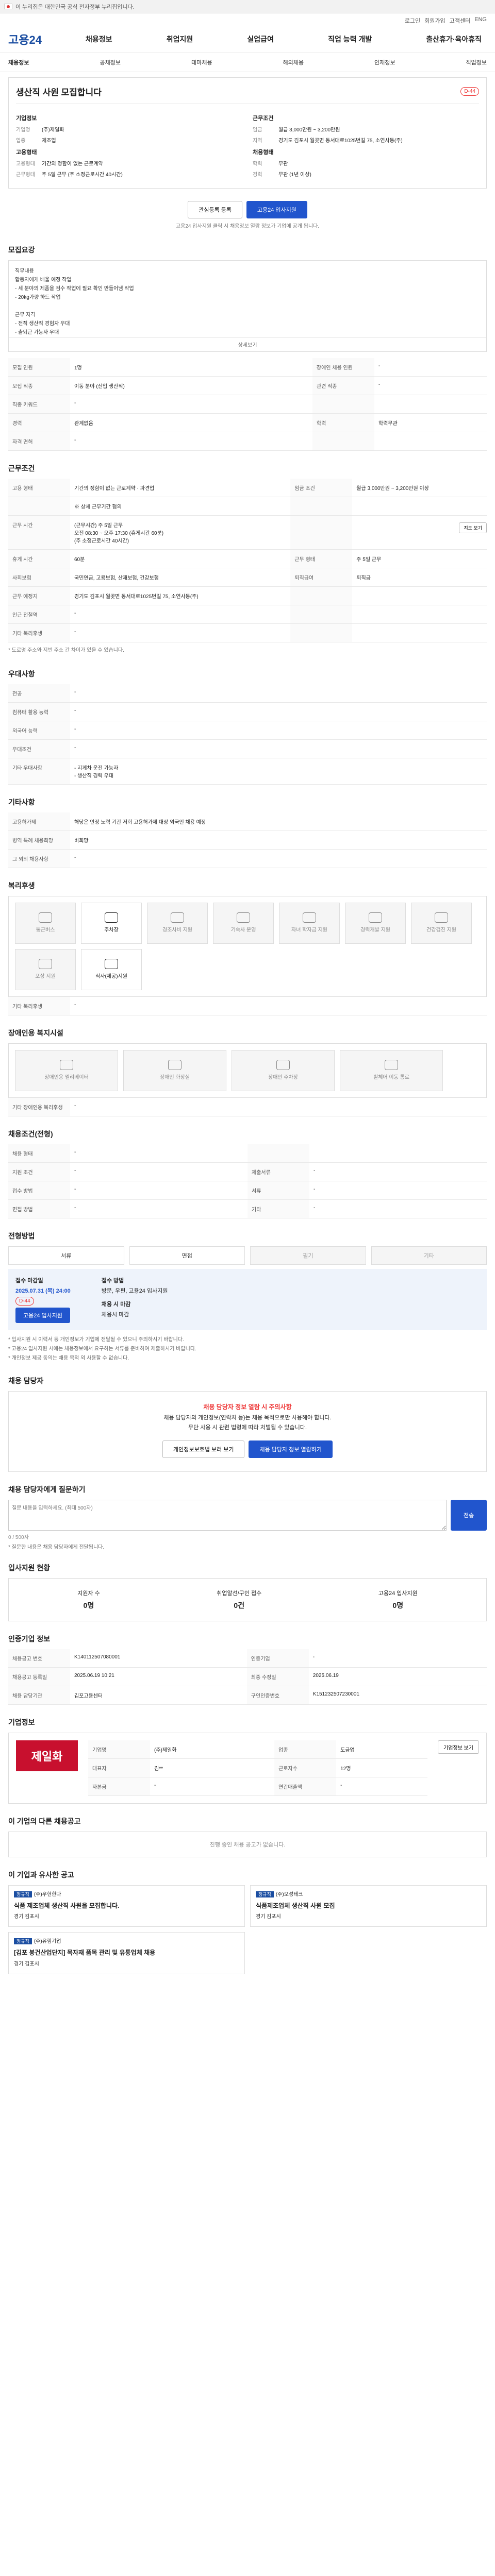  I want to click on welfare-label: 식사(제공)지원, so click(111, 976).